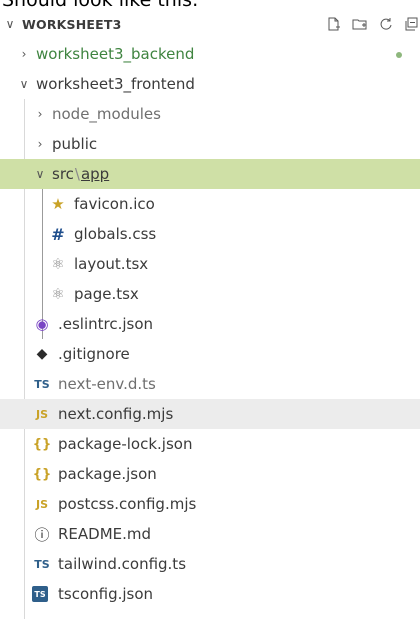  What do you see at coordinates (210, 384) in the screenshot?
I see `tree-item-next-env: TS next-env.d.ts` at bounding box center [210, 384].